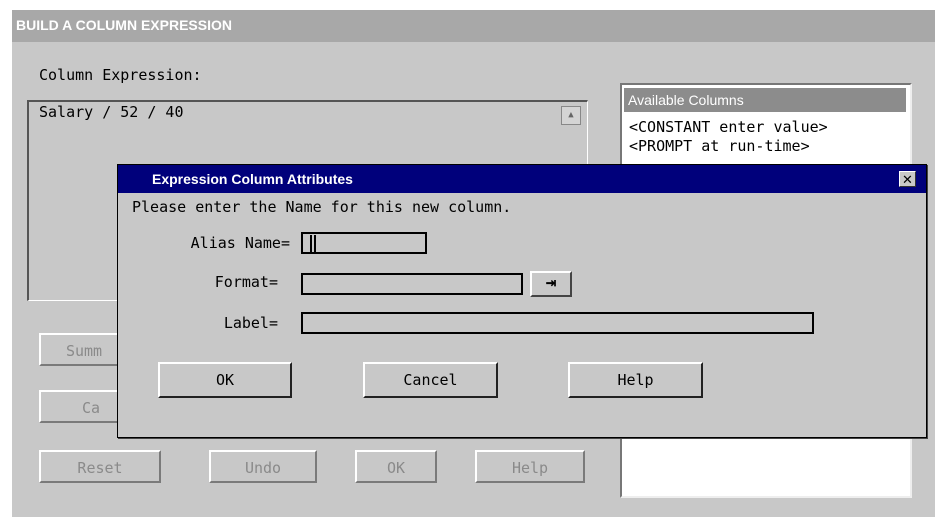  I want to click on help-button-bg: Help, so click(530, 466).